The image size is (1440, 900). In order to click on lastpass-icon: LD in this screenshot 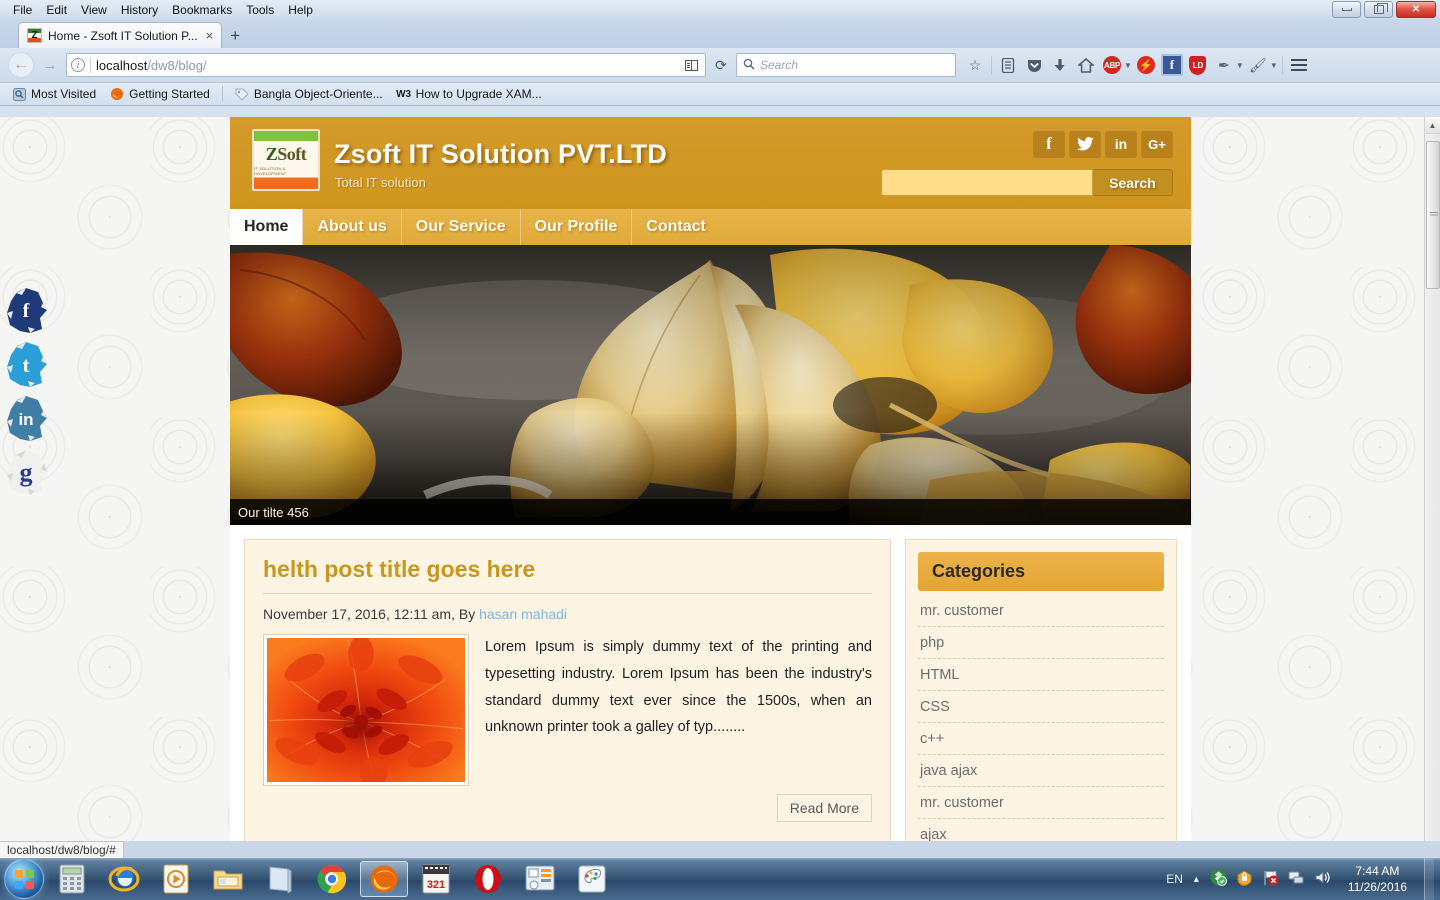, I will do `click(1198, 65)`.